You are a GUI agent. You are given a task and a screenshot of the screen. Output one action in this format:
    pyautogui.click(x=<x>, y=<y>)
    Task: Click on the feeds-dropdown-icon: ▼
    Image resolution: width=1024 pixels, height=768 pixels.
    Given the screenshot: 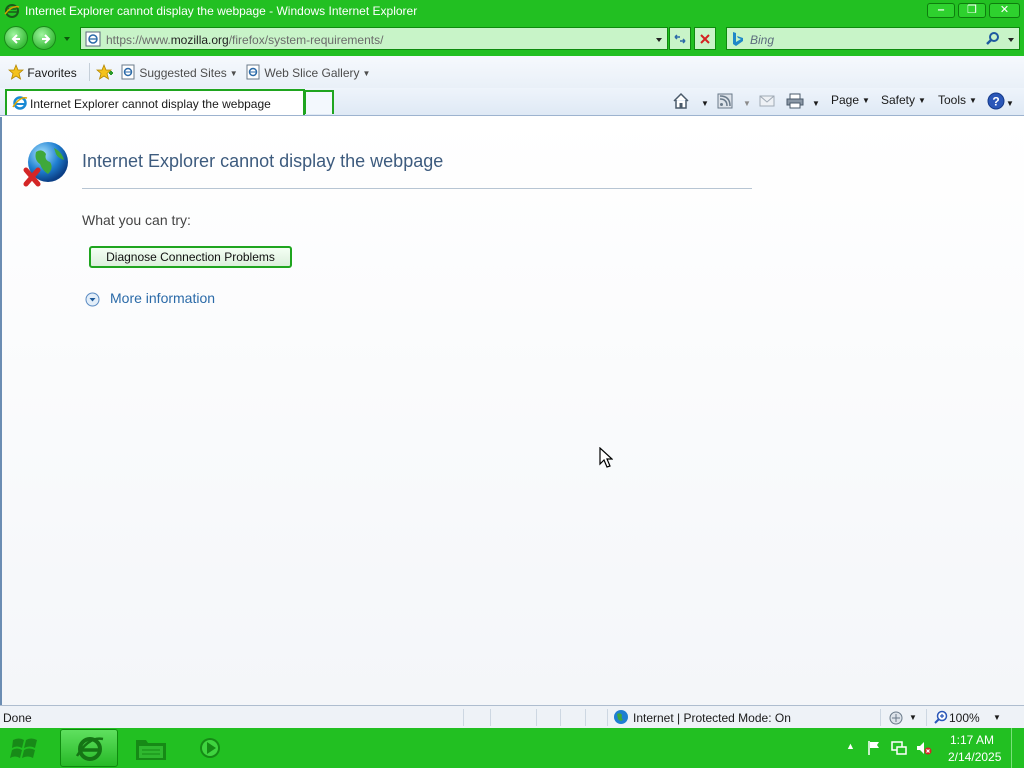 What is the action you would take?
    pyautogui.click(x=745, y=105)
    